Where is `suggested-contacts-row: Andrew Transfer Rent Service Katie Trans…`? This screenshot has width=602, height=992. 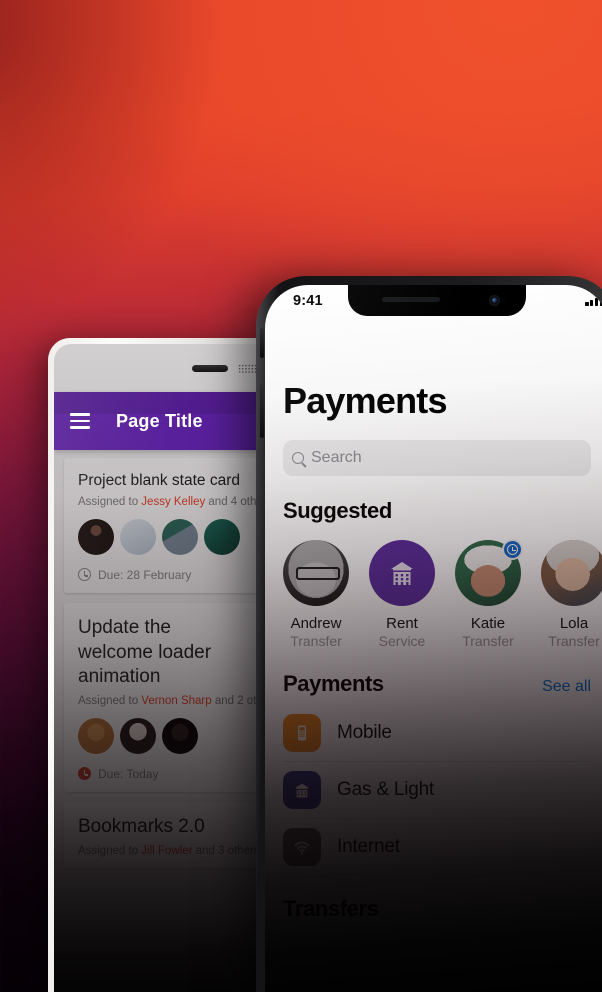 suggested-contacts-row: Andrew Transfer Rent Service Katie Trans… is located at coordinates (442, 594).